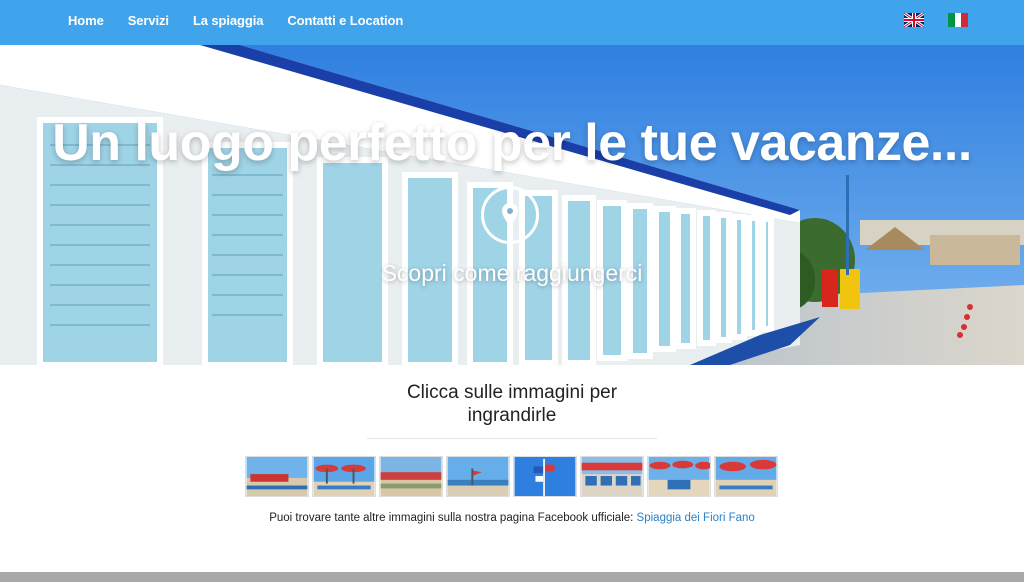  Describe the element at coordinates (914, 20) in the screenshot. I see `uk-flag-icon` at that location.